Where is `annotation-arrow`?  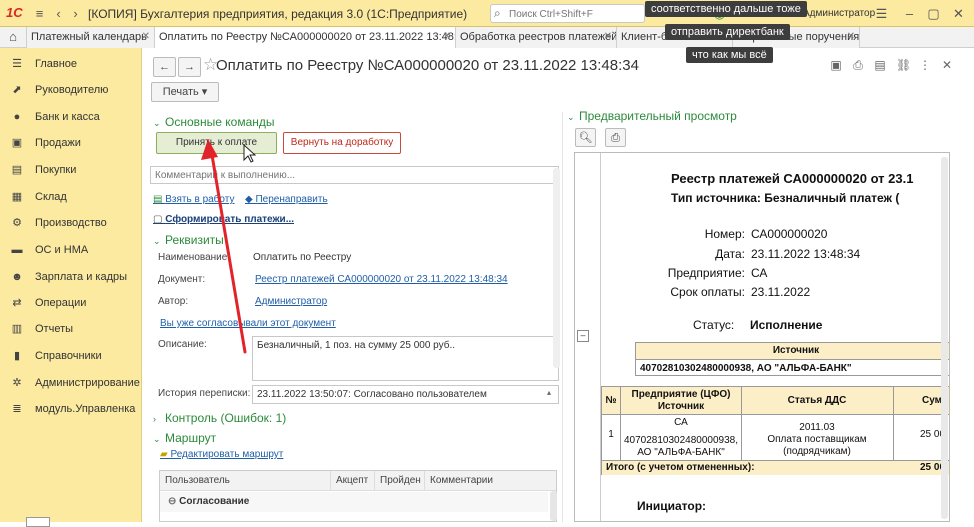 annotation-arrow is located at coordinates (229, 246).